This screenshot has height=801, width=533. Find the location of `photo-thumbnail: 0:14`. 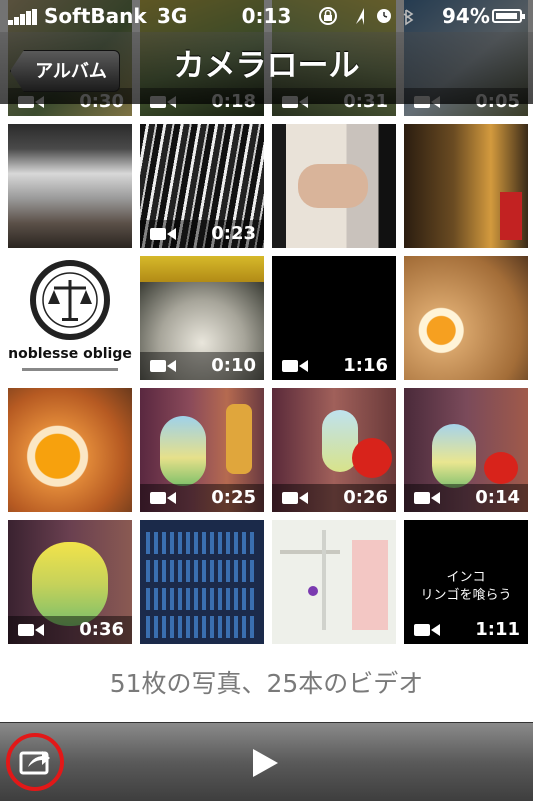

photo-thumbnail: 0:14 is located at coordinates (466, 450).